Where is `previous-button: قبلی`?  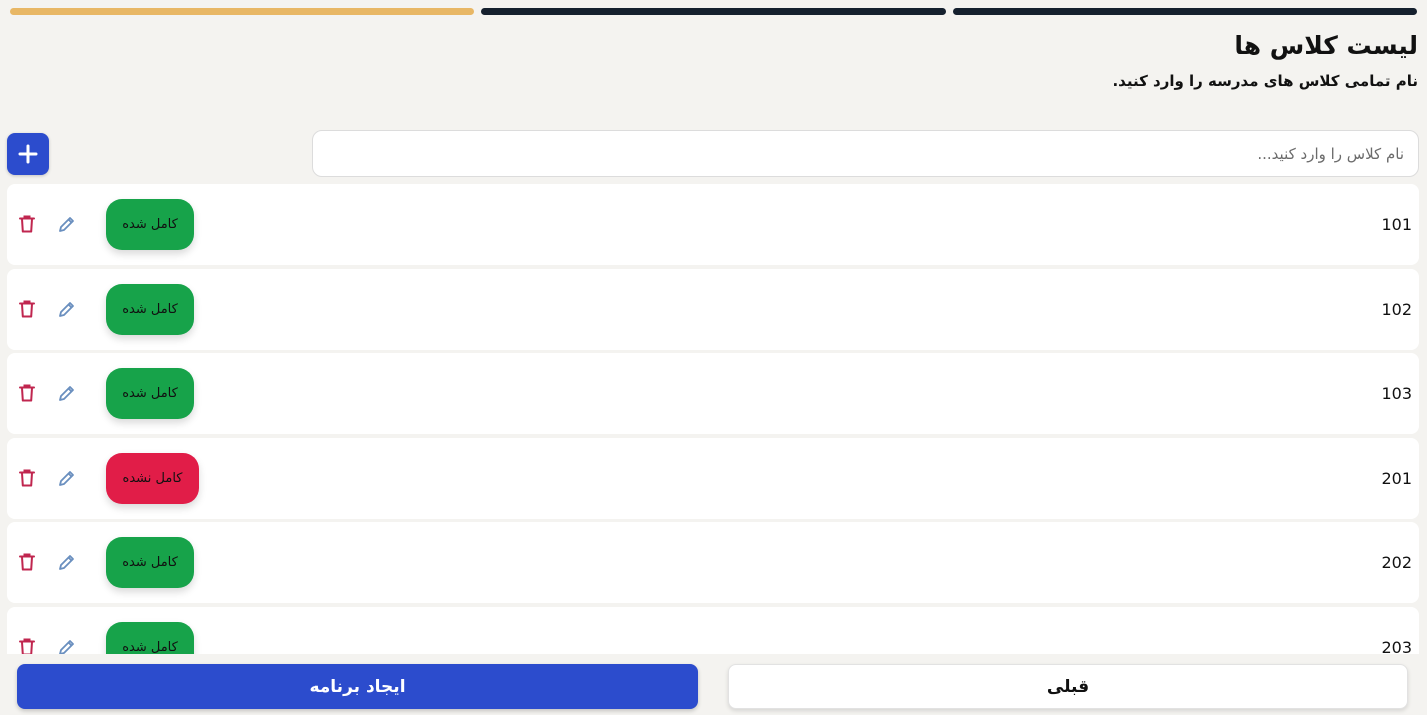 previous-button: قبلی is located at coordinates (1068, 686).